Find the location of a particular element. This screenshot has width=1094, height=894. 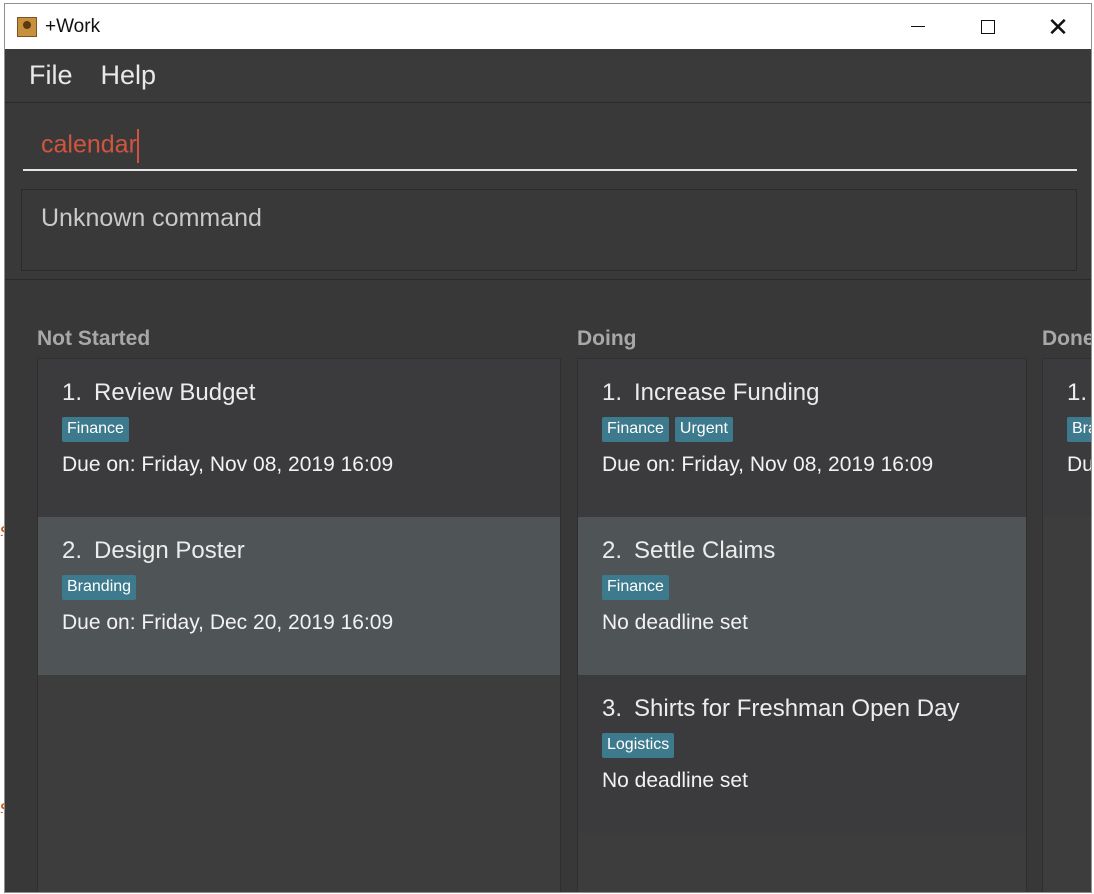

menu-help: Help is located at coordinates (129, 75).